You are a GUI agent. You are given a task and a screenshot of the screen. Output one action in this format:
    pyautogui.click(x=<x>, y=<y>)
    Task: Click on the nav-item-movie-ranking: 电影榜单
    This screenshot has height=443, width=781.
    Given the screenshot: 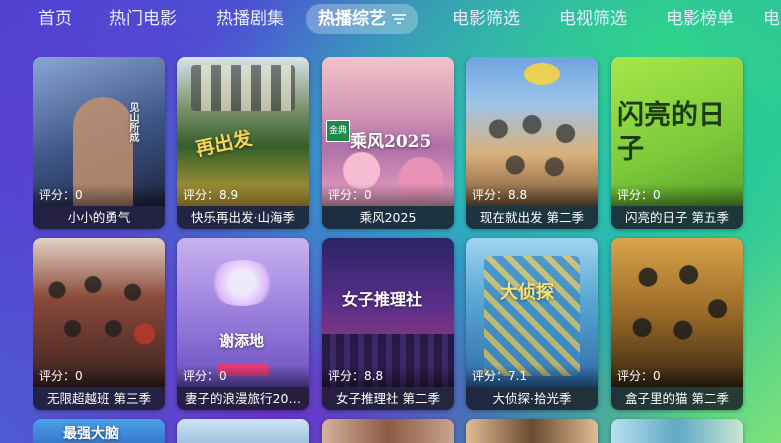 What is the action you would take?
    pyautogui.click(x=700, y=19)
    